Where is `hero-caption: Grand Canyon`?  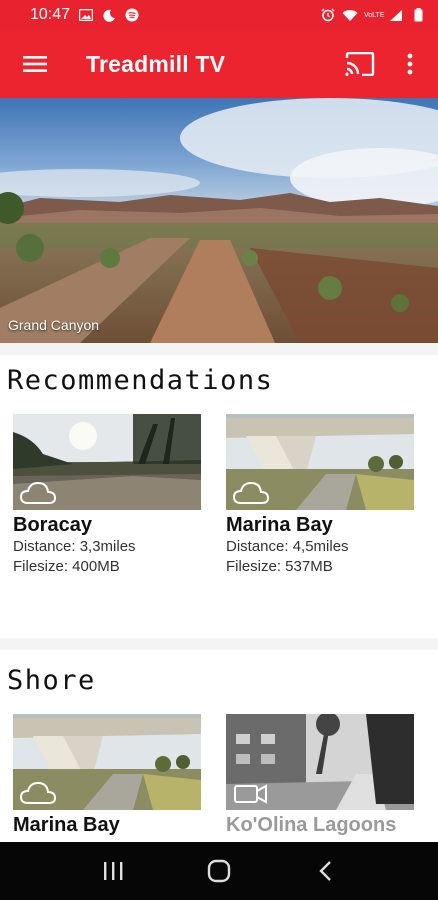 hero-caption: Grand Canyon is located at coordinates (54, 325).